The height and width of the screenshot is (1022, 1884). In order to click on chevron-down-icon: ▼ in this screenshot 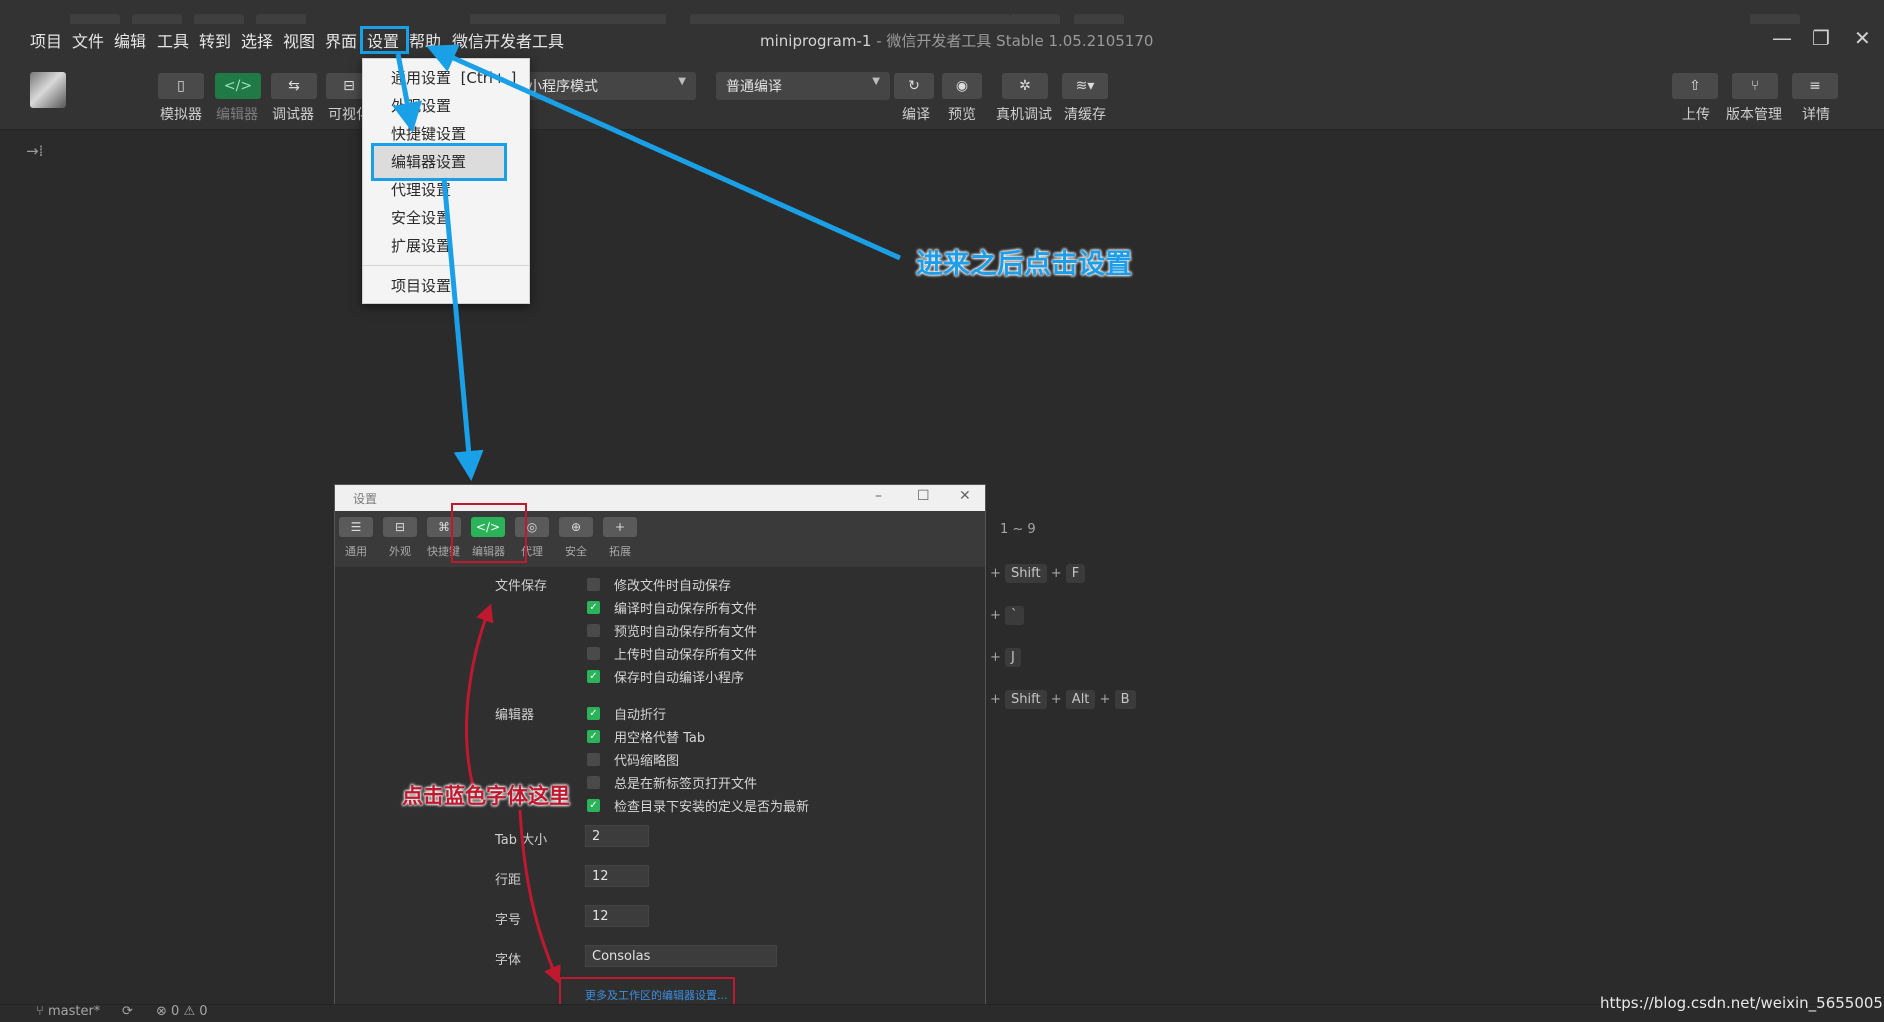, I will do `click(876, 81)`.